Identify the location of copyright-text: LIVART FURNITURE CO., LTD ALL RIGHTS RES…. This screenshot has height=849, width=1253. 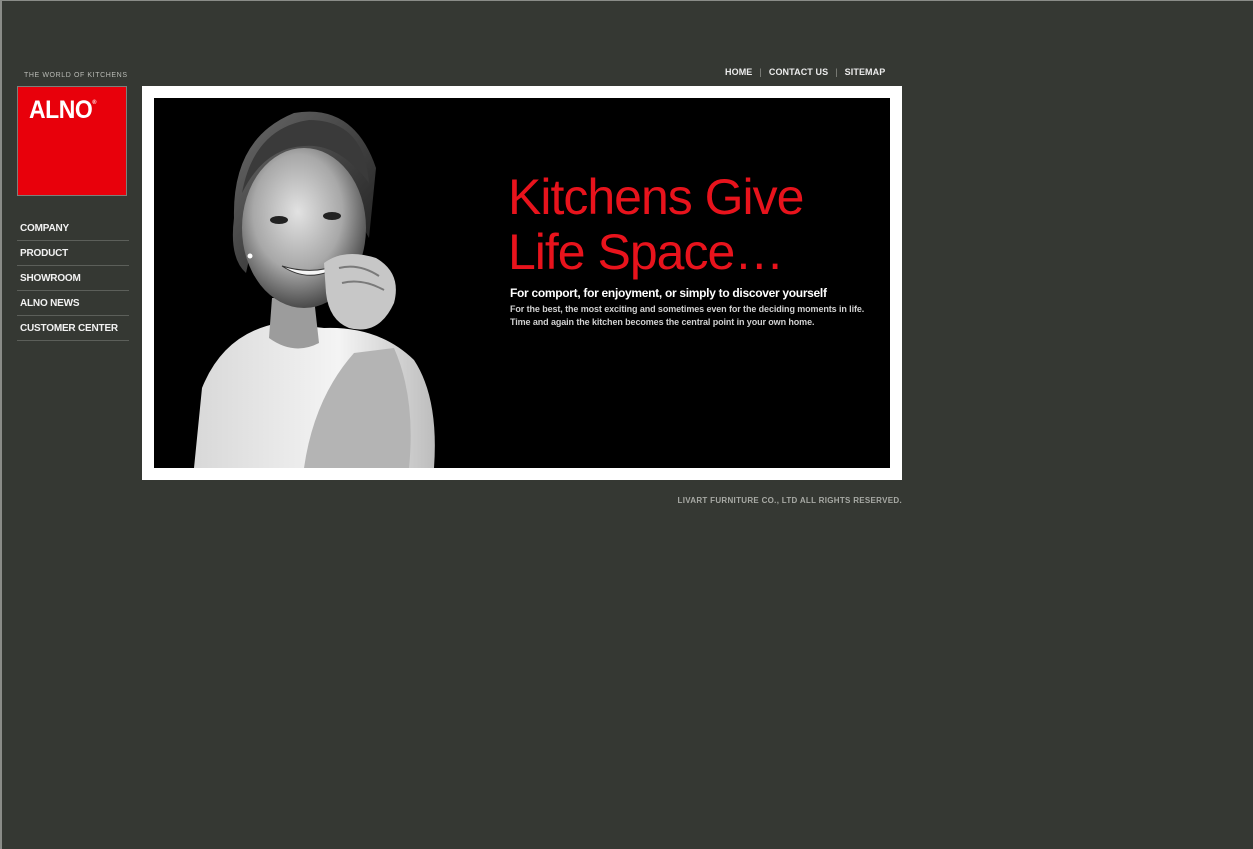
(789, 500).